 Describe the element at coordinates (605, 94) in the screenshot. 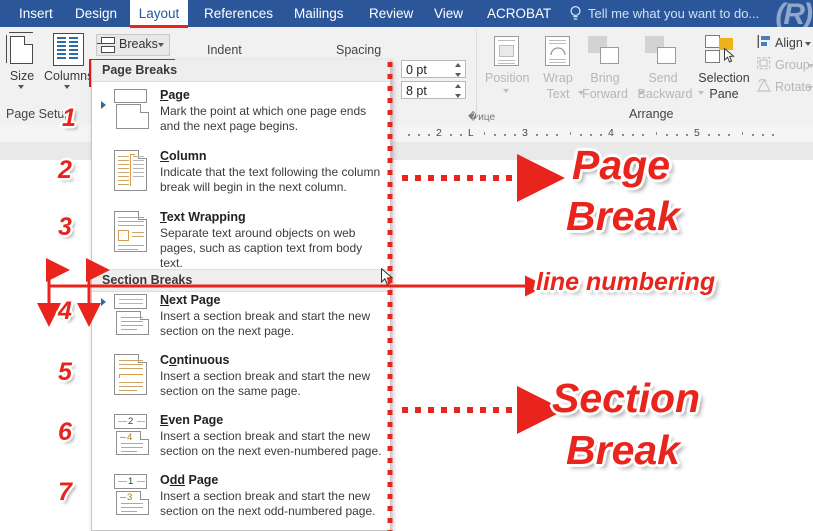

I see `bring-forward-label-line2: Forward` at that location.